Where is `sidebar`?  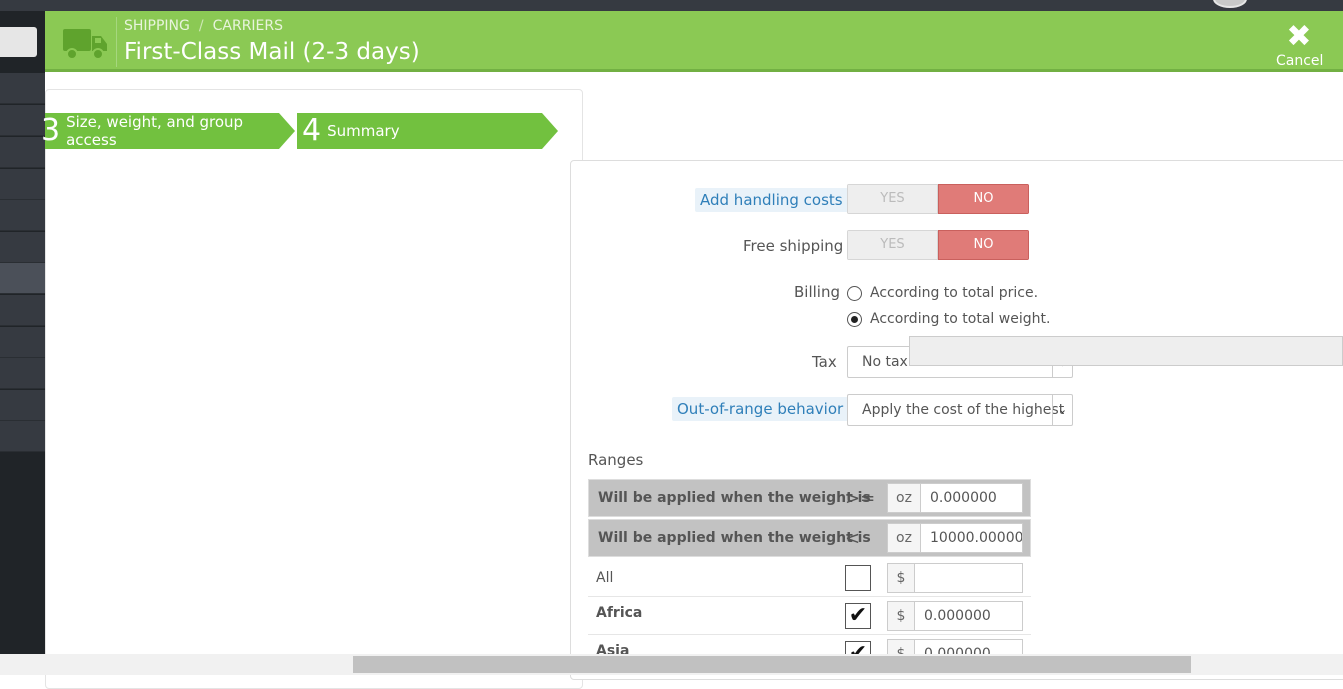
sidebar is located at coordinates (22, 332).